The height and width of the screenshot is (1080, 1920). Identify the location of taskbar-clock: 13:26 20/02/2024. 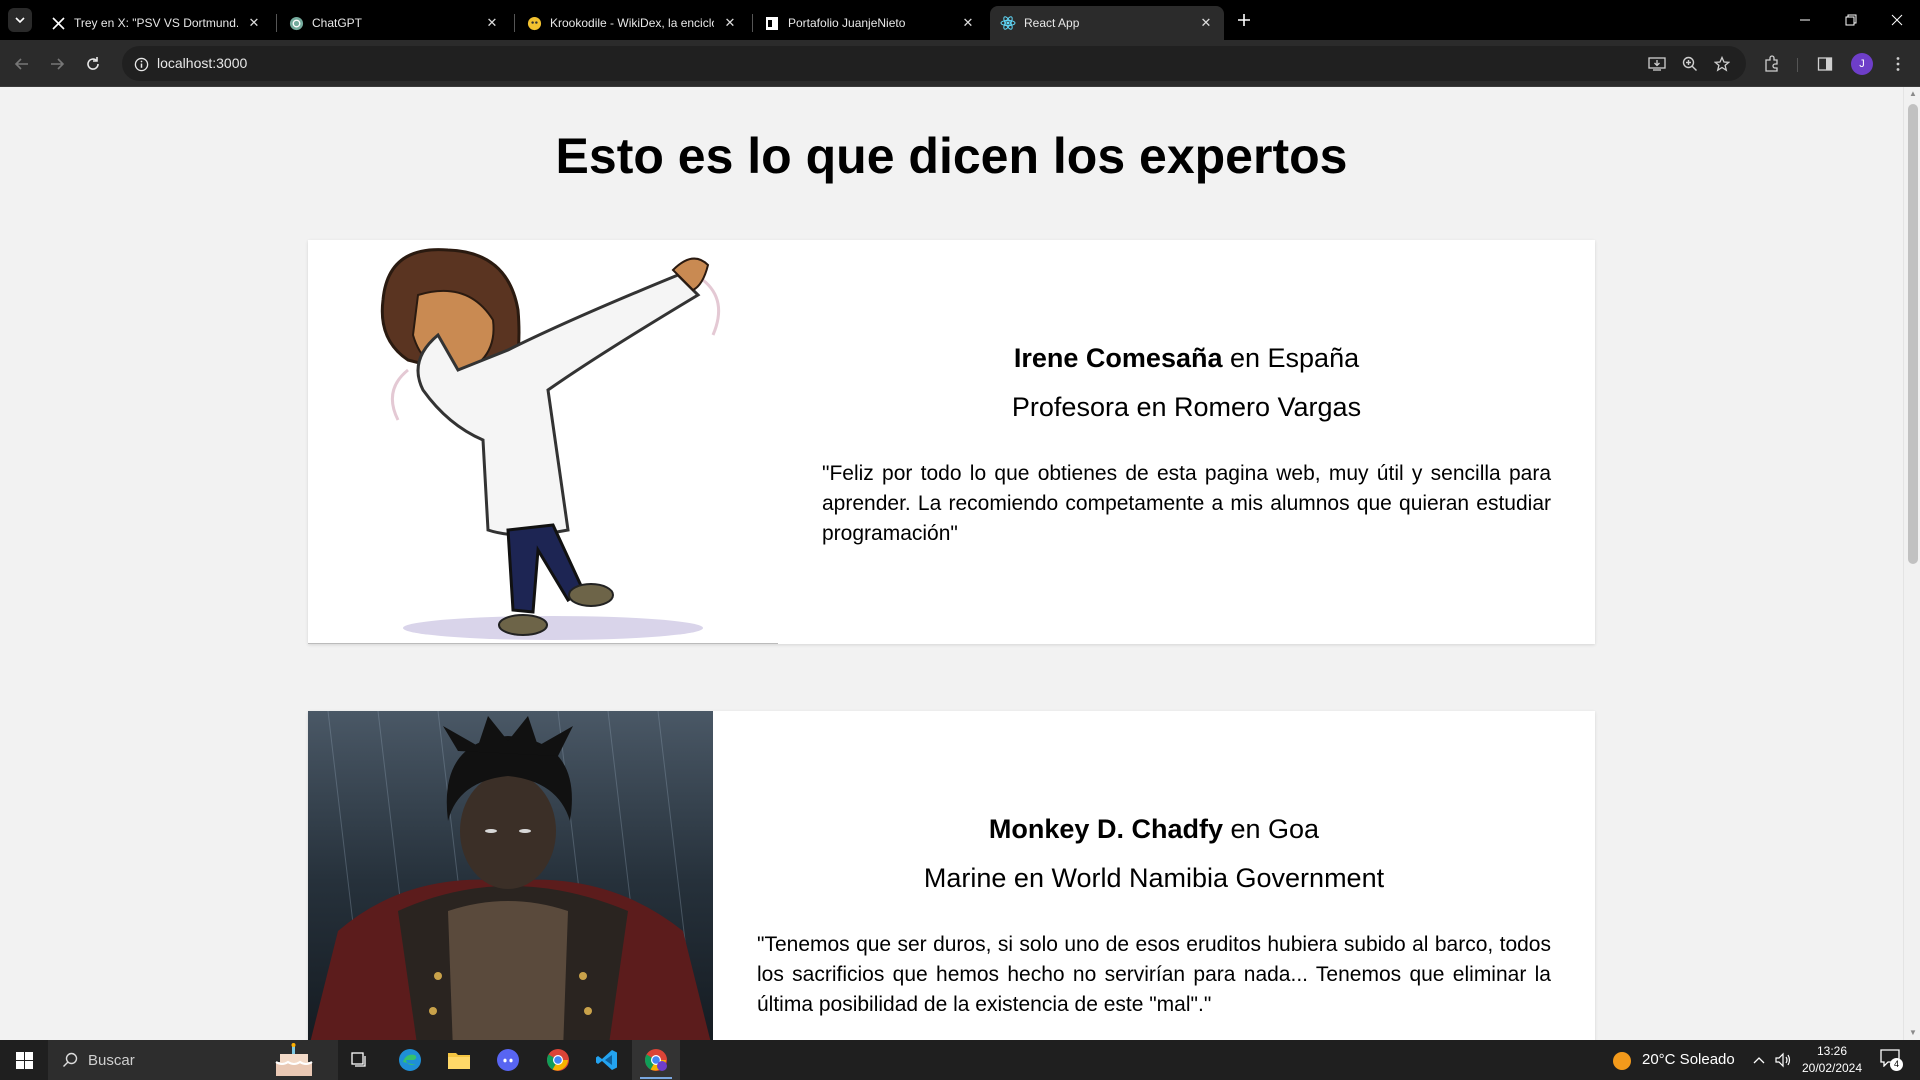
(1832, 1060).